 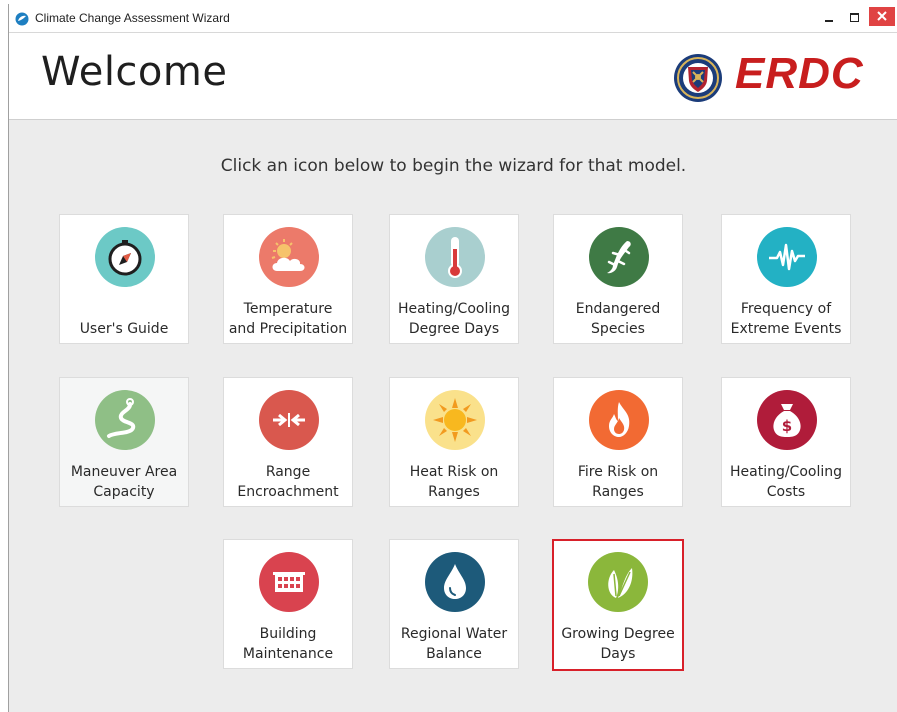 I want to click on money-bag-icon: $, so click(x=787, y=420).